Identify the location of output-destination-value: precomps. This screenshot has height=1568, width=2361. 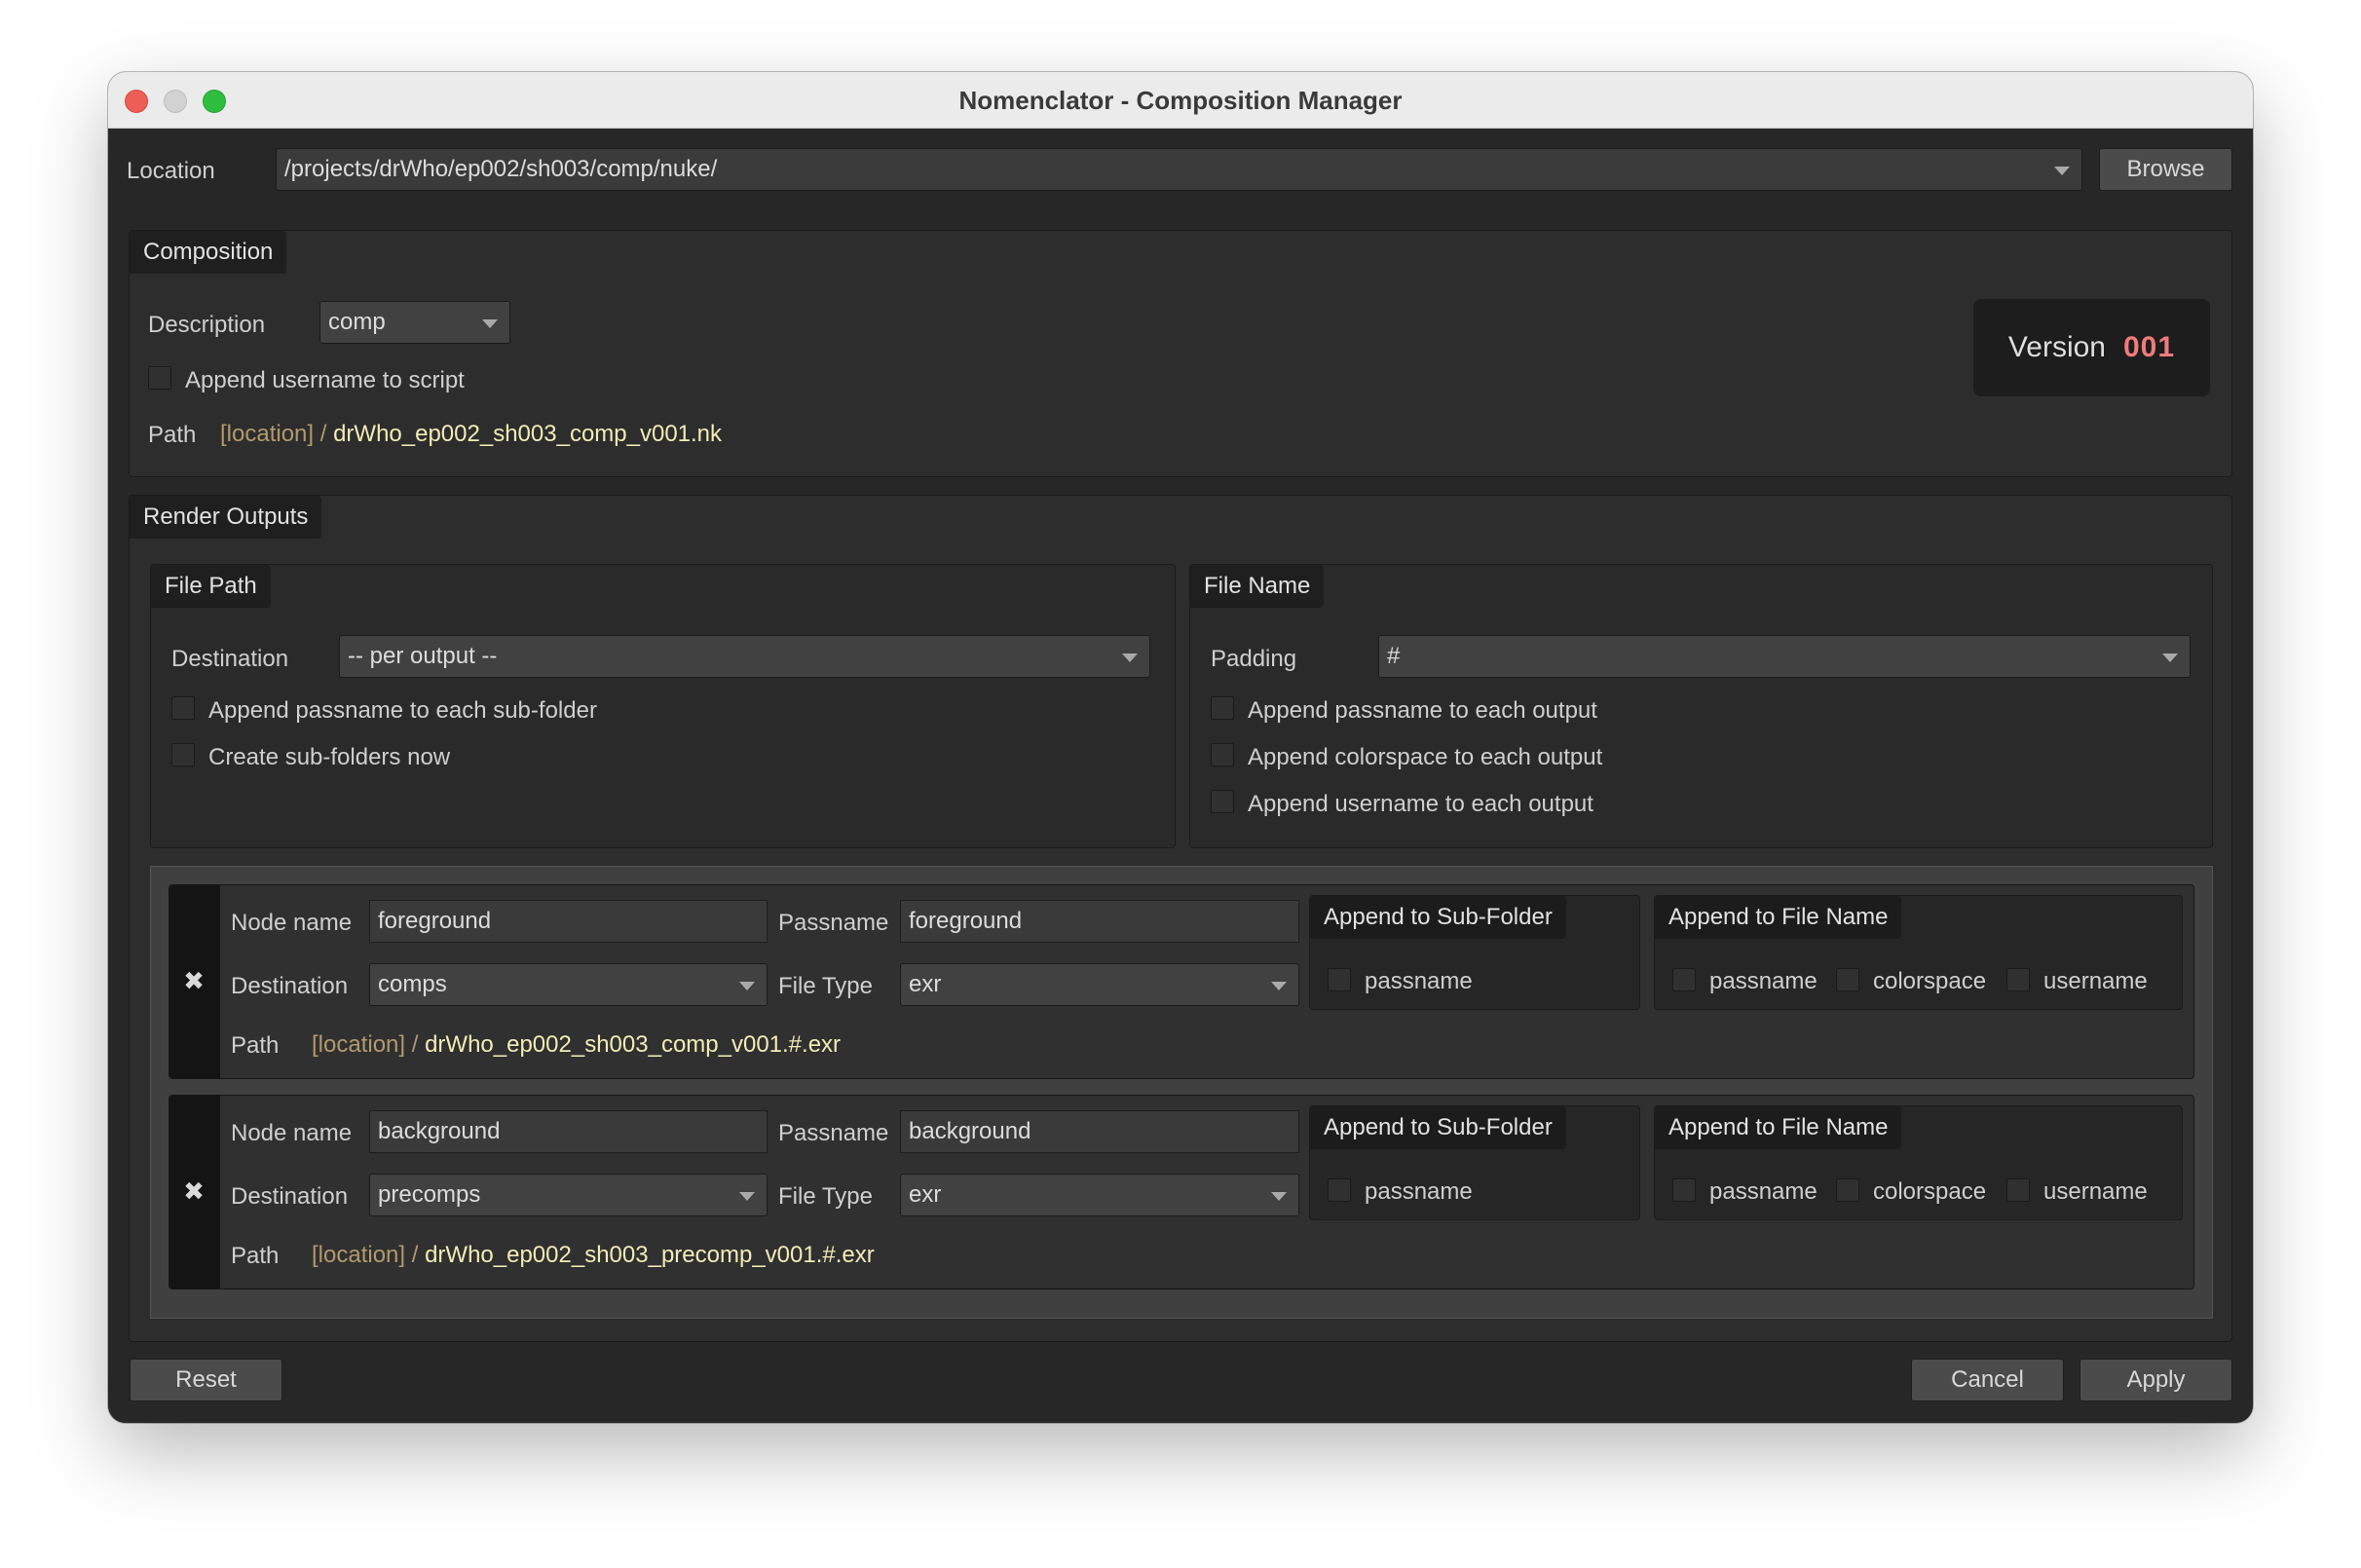
(429, 1194).